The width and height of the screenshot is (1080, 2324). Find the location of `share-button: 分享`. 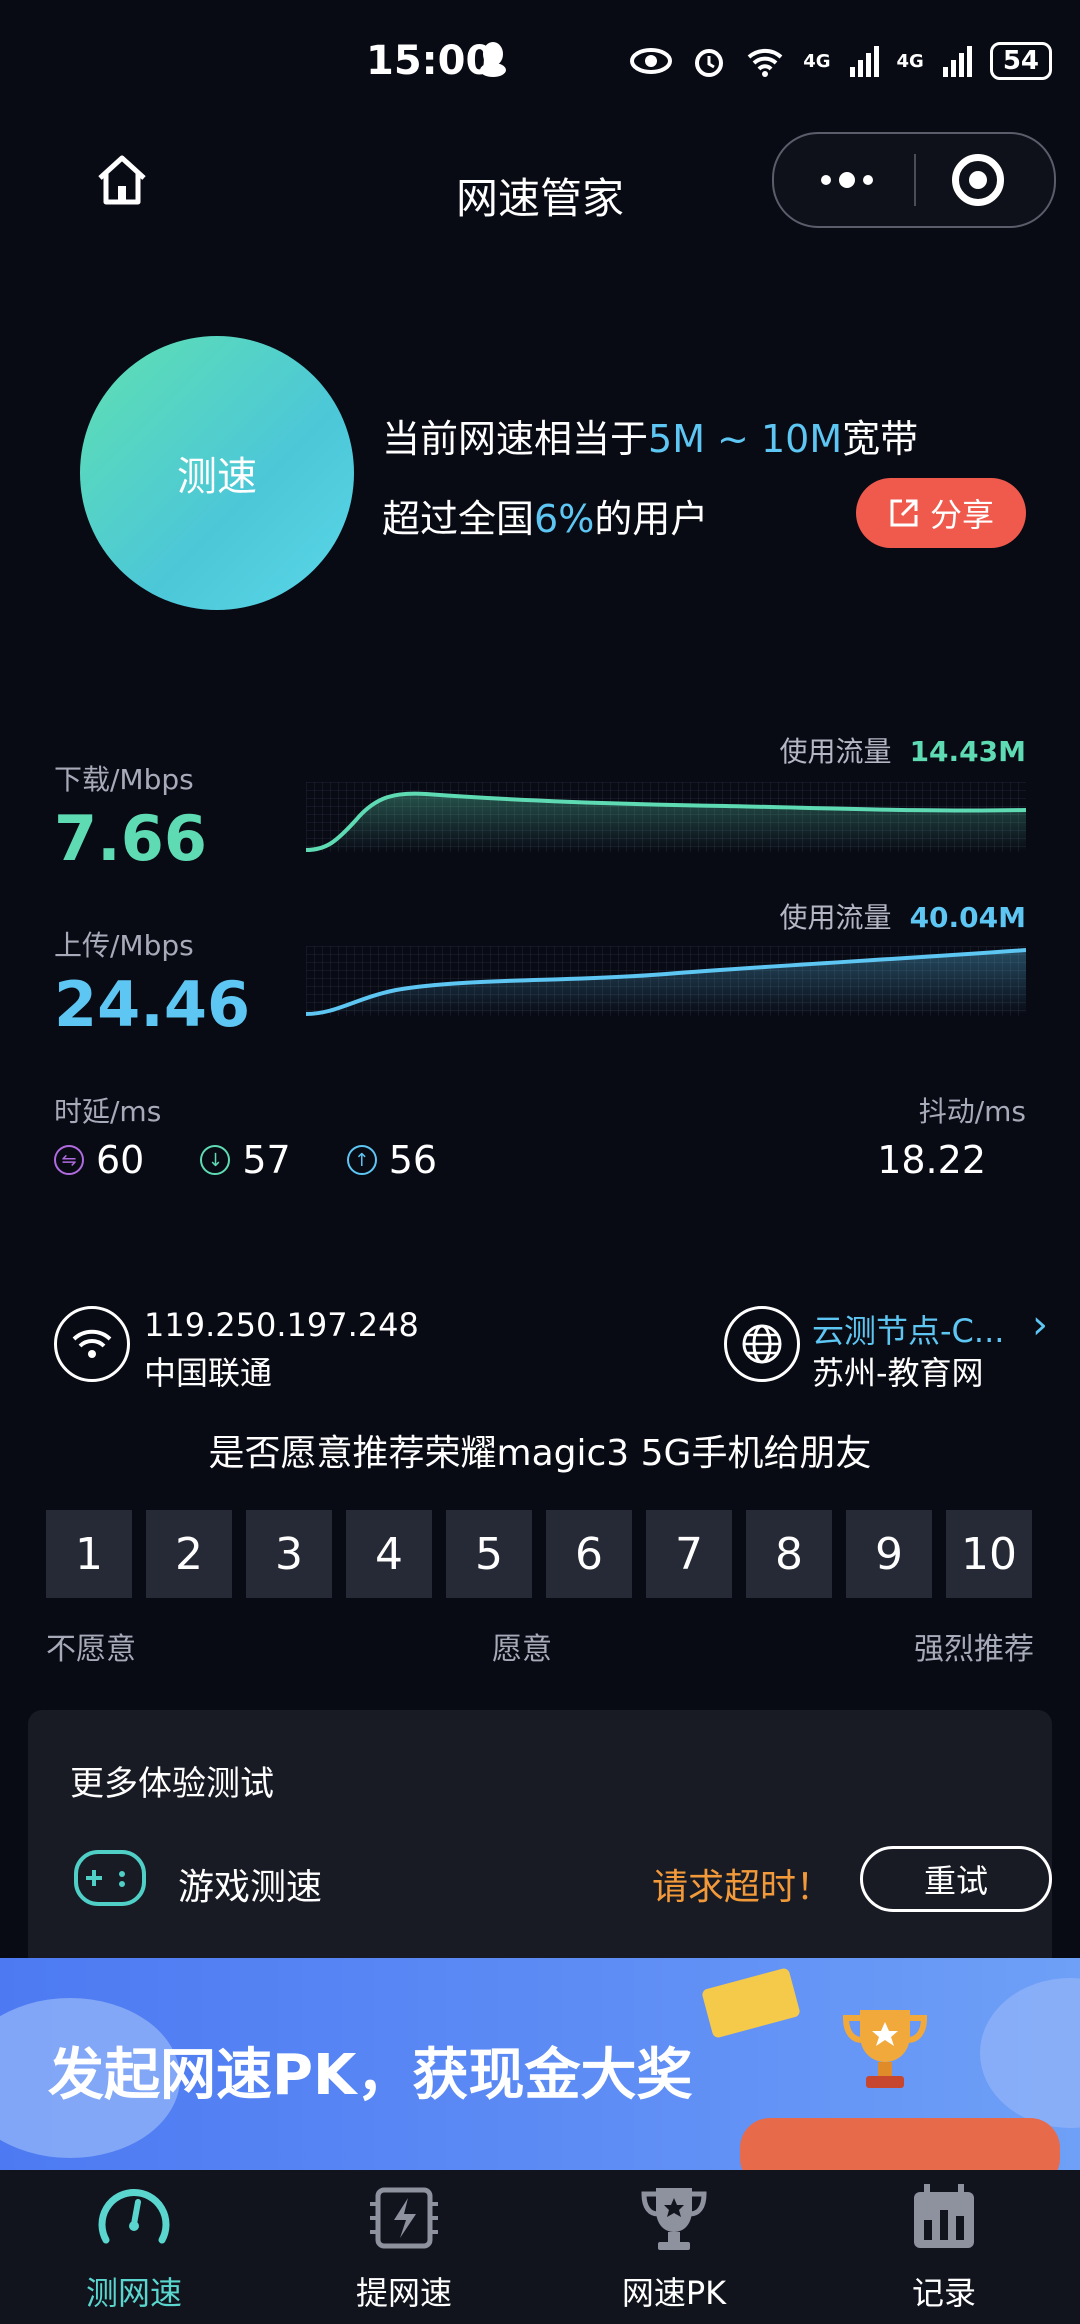

share-button: 分享 is located at coordinates (941, 513).